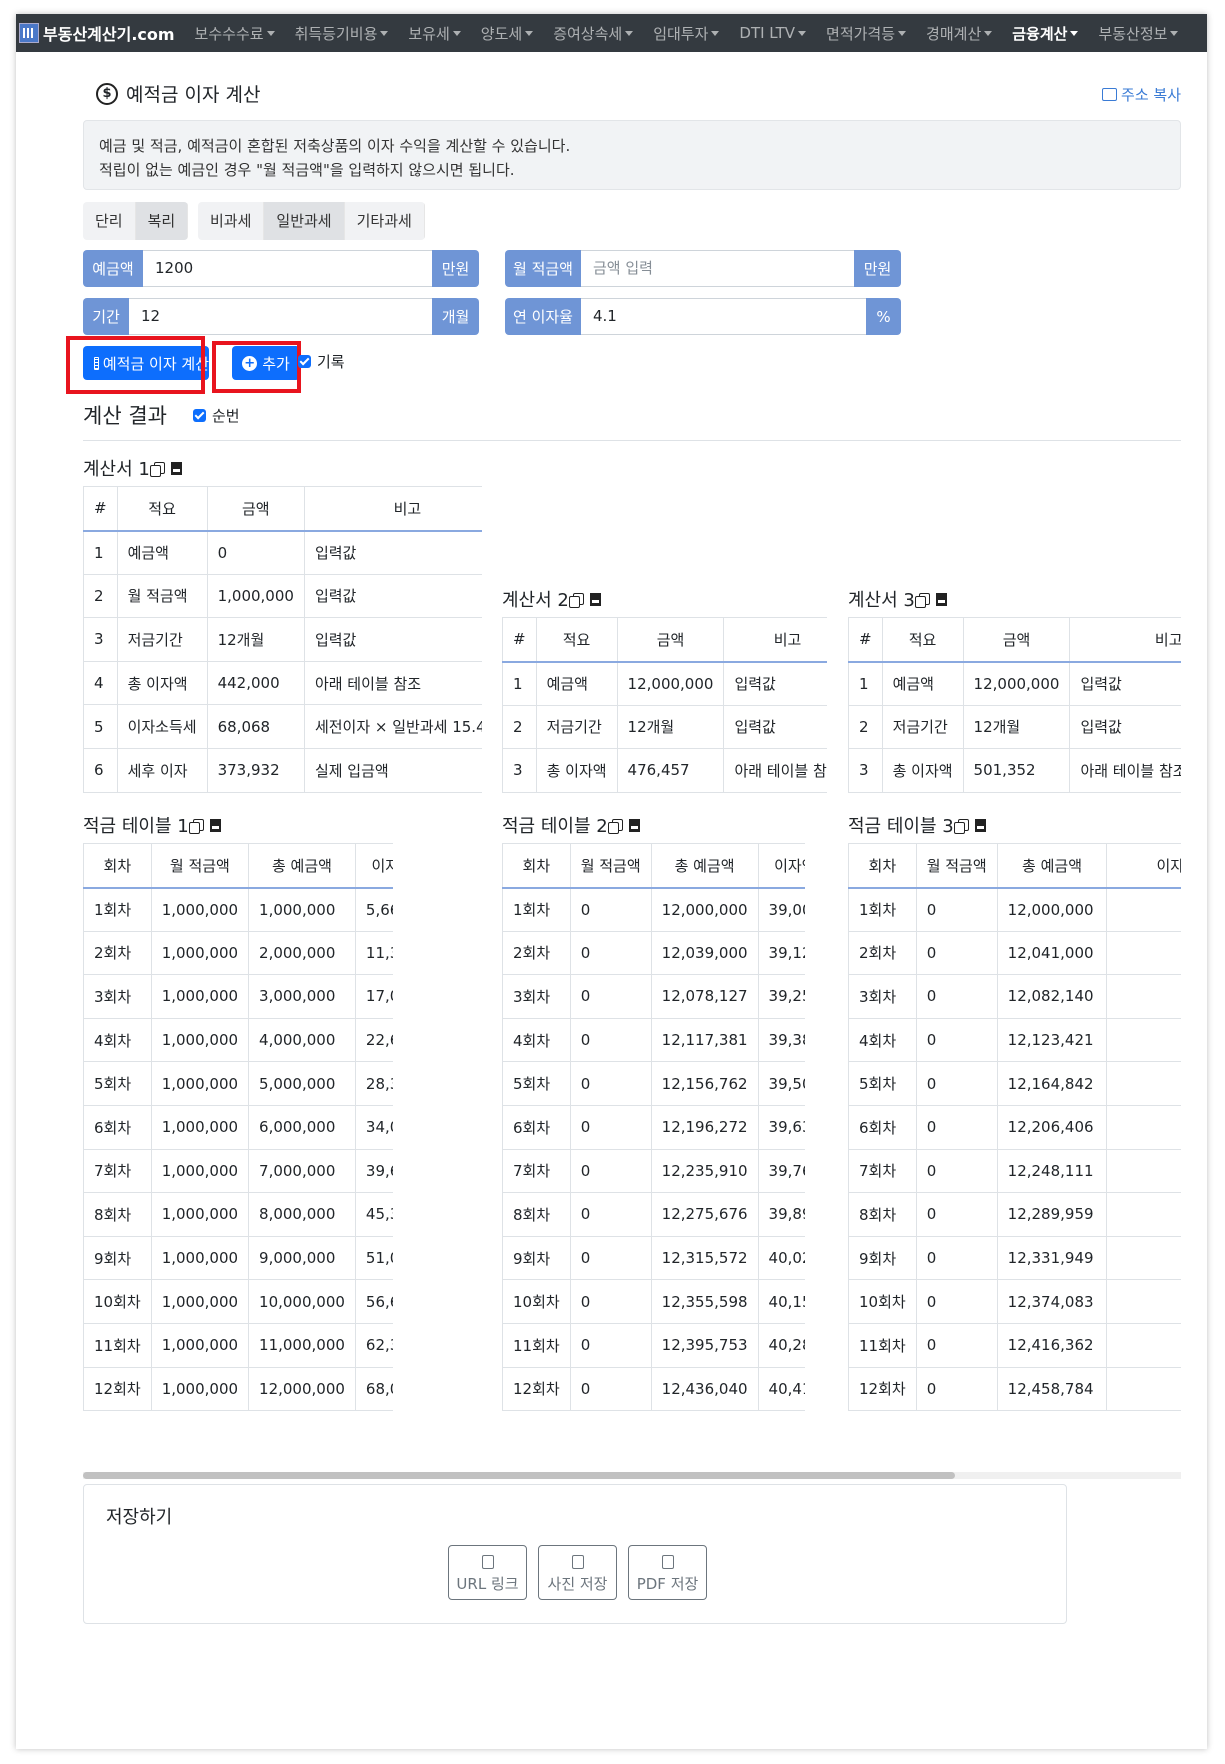 The height and width of the screenshot is (1764, 1225). What do you see at coordinates (865, 683) in the screenshot?
I see `table-cell: 1` at bounding box center [865, 683].